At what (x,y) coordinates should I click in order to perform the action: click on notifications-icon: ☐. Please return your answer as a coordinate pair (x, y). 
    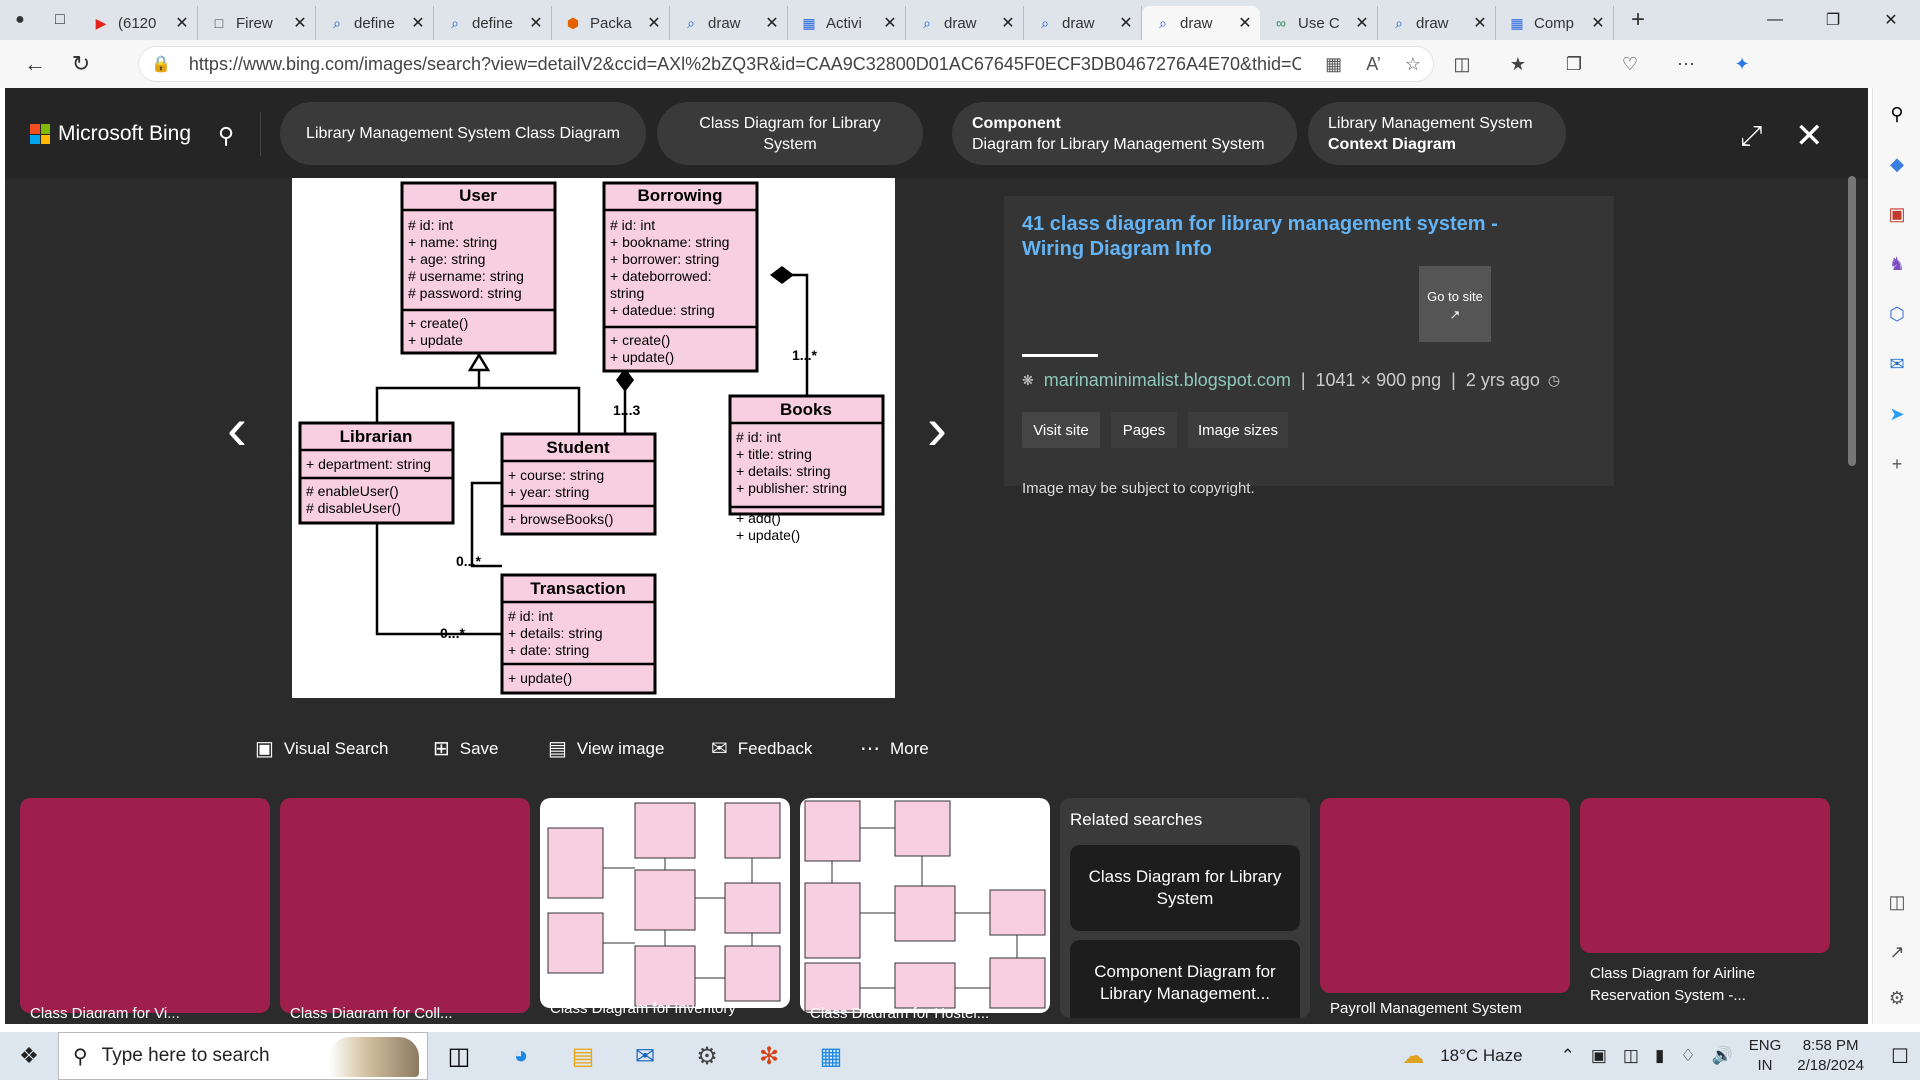
    Looking at the image, I should click on (1900, 1056).